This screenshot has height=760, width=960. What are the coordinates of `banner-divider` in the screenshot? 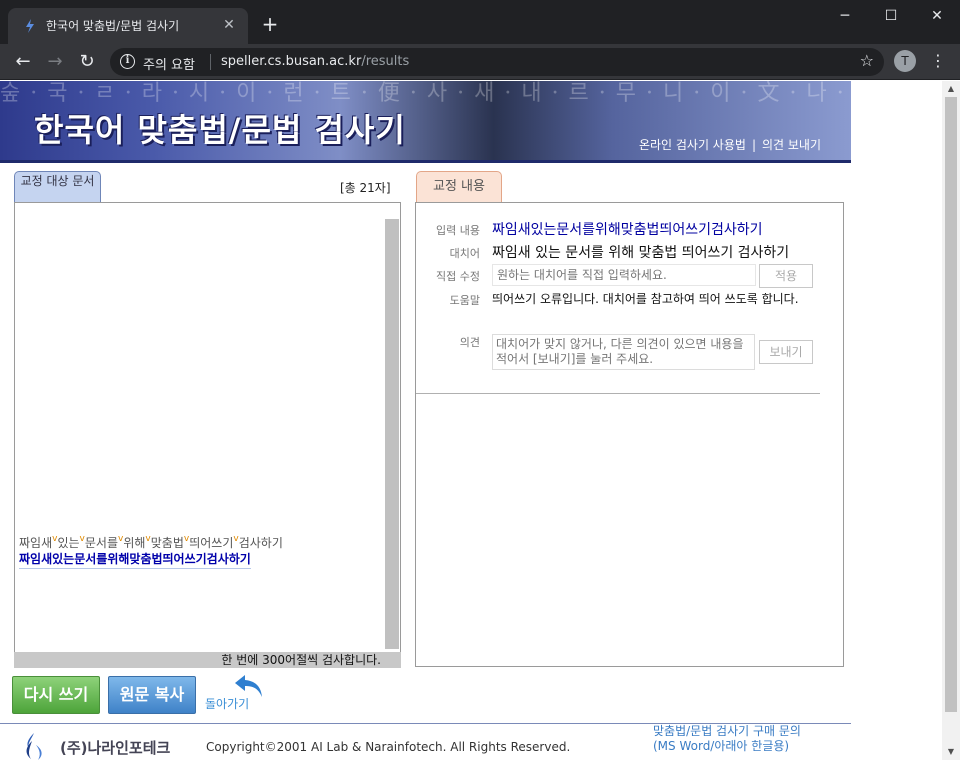 It's located at (425, 161).